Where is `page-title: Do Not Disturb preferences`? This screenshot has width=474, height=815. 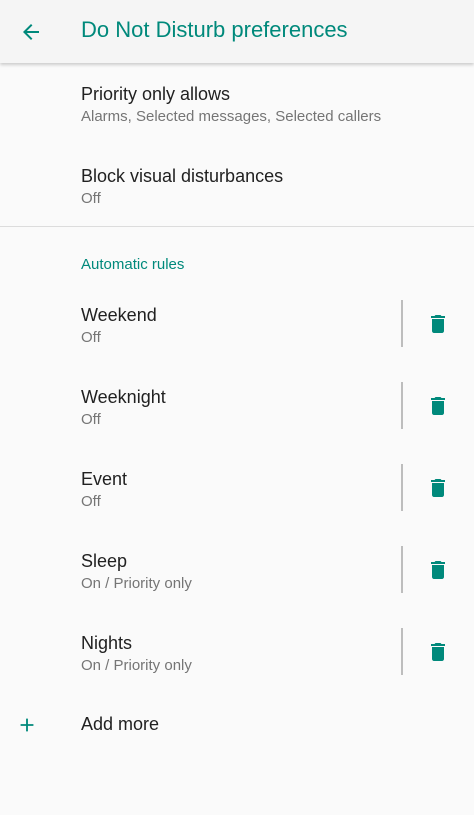
page-title: Do Not Disturb preferences is located at coordinates (214, 29).